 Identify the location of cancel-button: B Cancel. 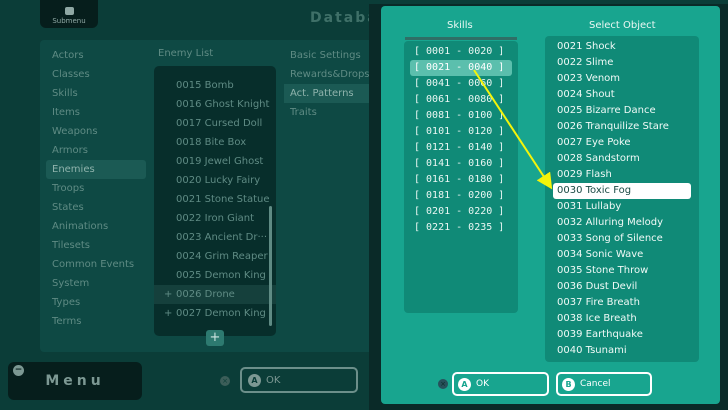
(604, 384).